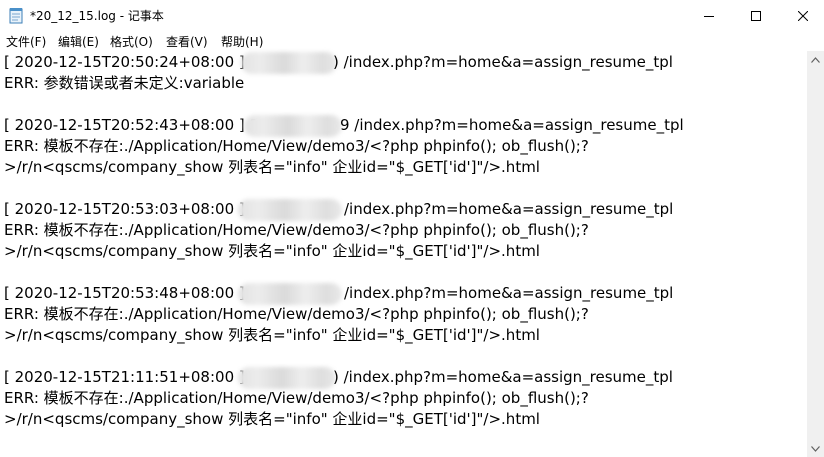 The height and width of the screenshot is (457, 824). I want to click on menu-edit: 编辑(E), so click(78, 41).